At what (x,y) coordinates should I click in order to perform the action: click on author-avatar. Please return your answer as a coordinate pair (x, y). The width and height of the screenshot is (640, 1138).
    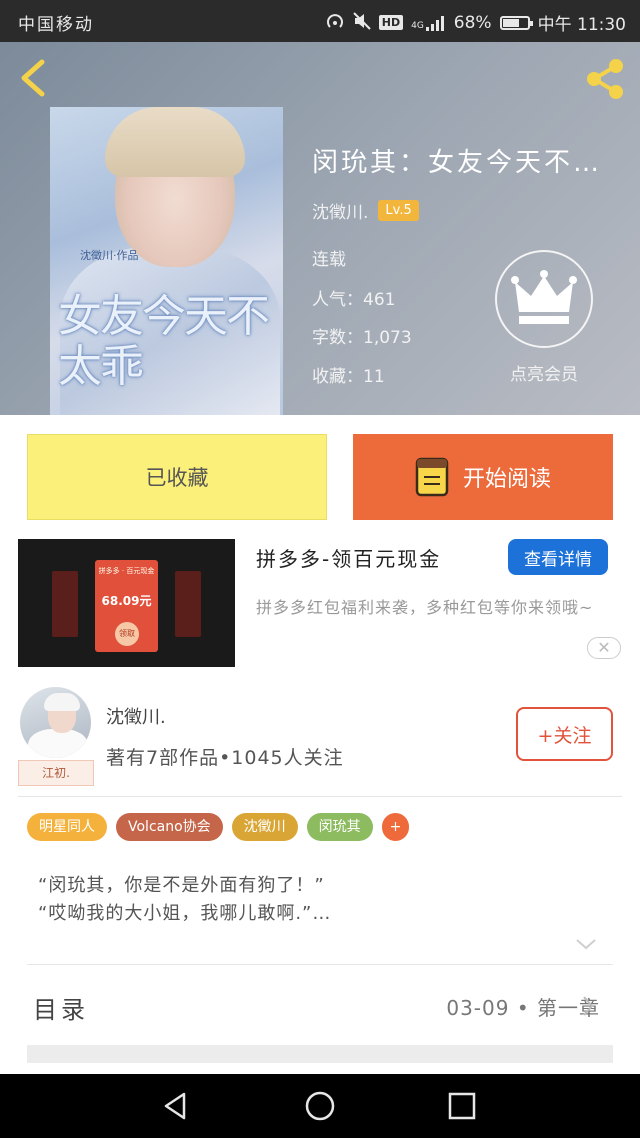
    Looking at the image, I should click on (55, 722).